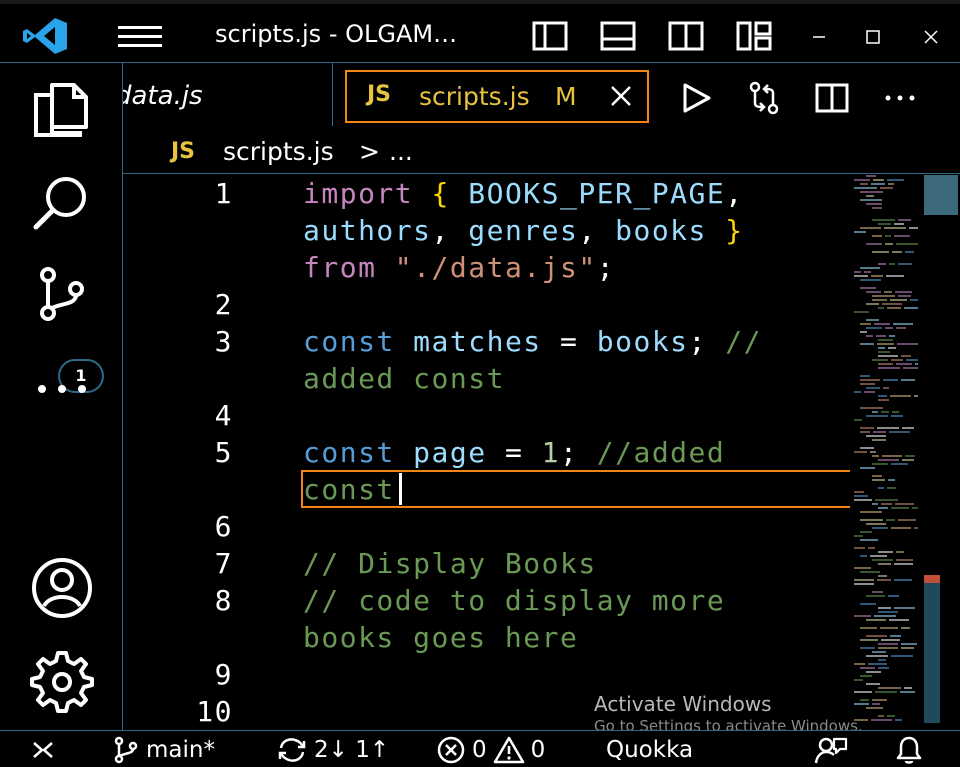 The image size is (960, 767). I want to click on more-icon, so click(62, 389).